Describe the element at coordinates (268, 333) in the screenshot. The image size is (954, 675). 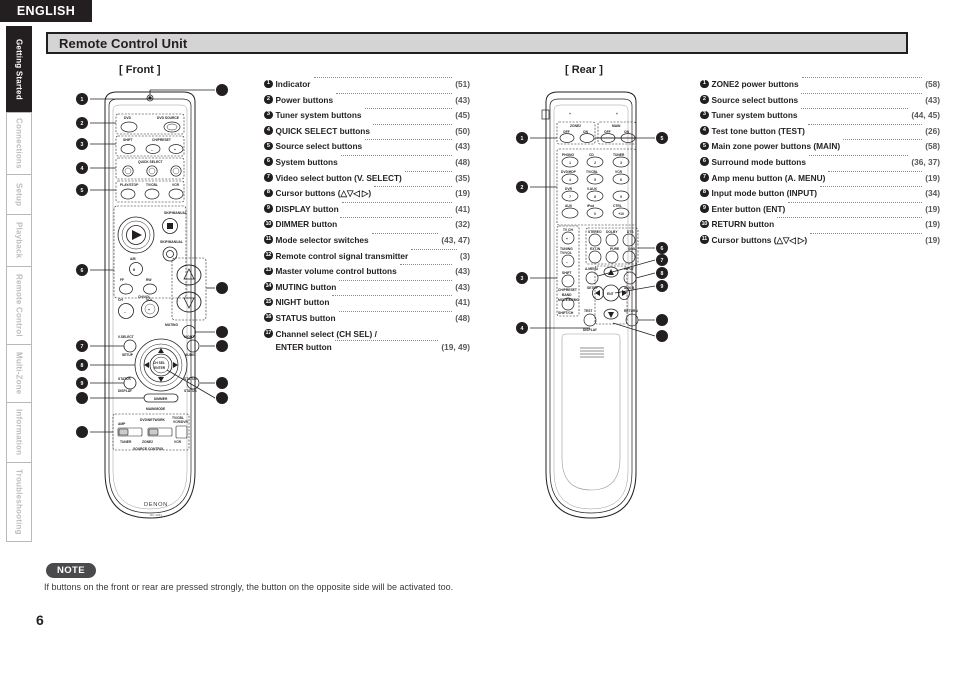
I see `legend-number-badge: 17` at that location.